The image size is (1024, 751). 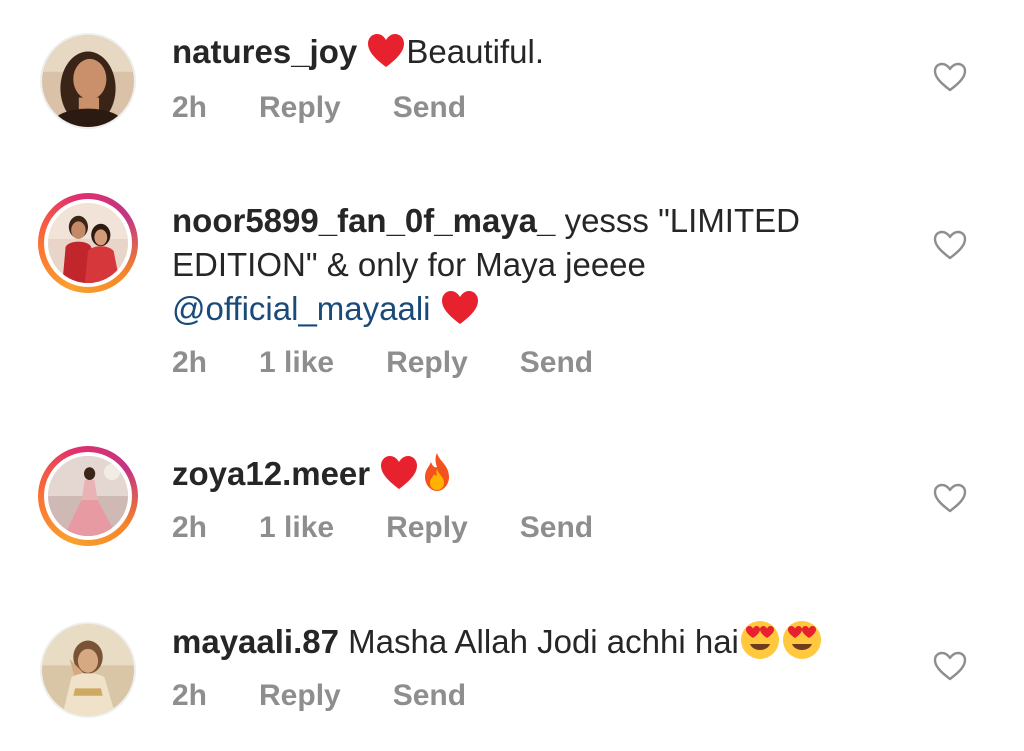 I want to click on comment-text: mayaali.87 Masha Allah Jodi achhi hai, so click(x=532, y=641).